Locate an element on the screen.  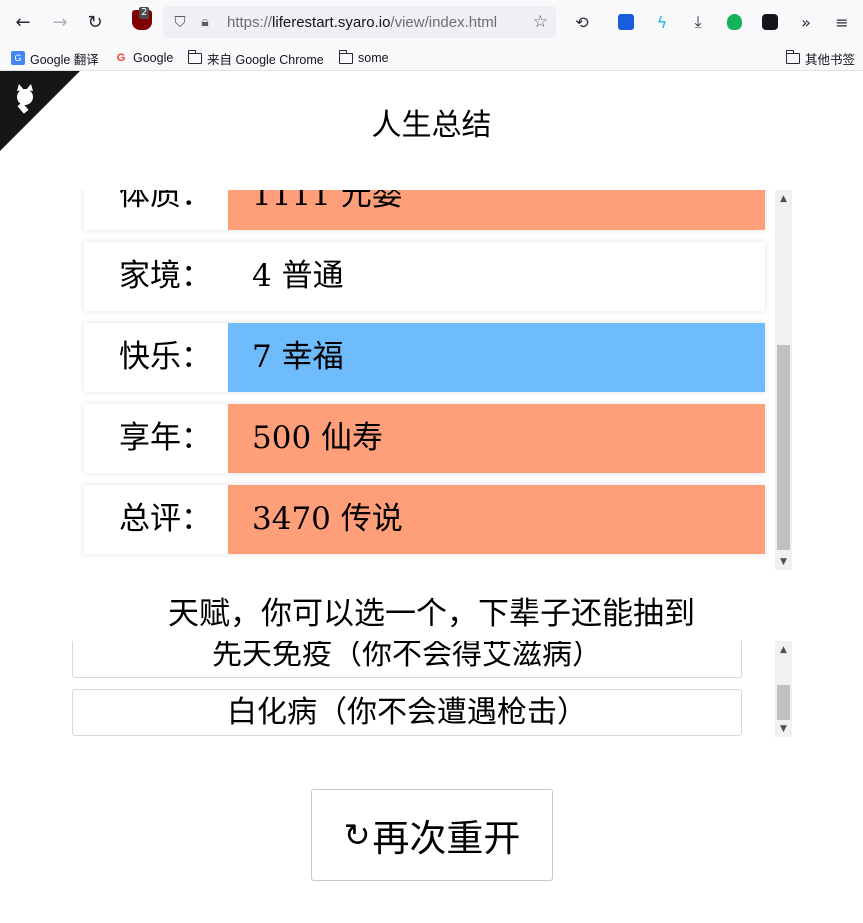
summary-value: 500 仙寿 is located at coordinates (496, 438).